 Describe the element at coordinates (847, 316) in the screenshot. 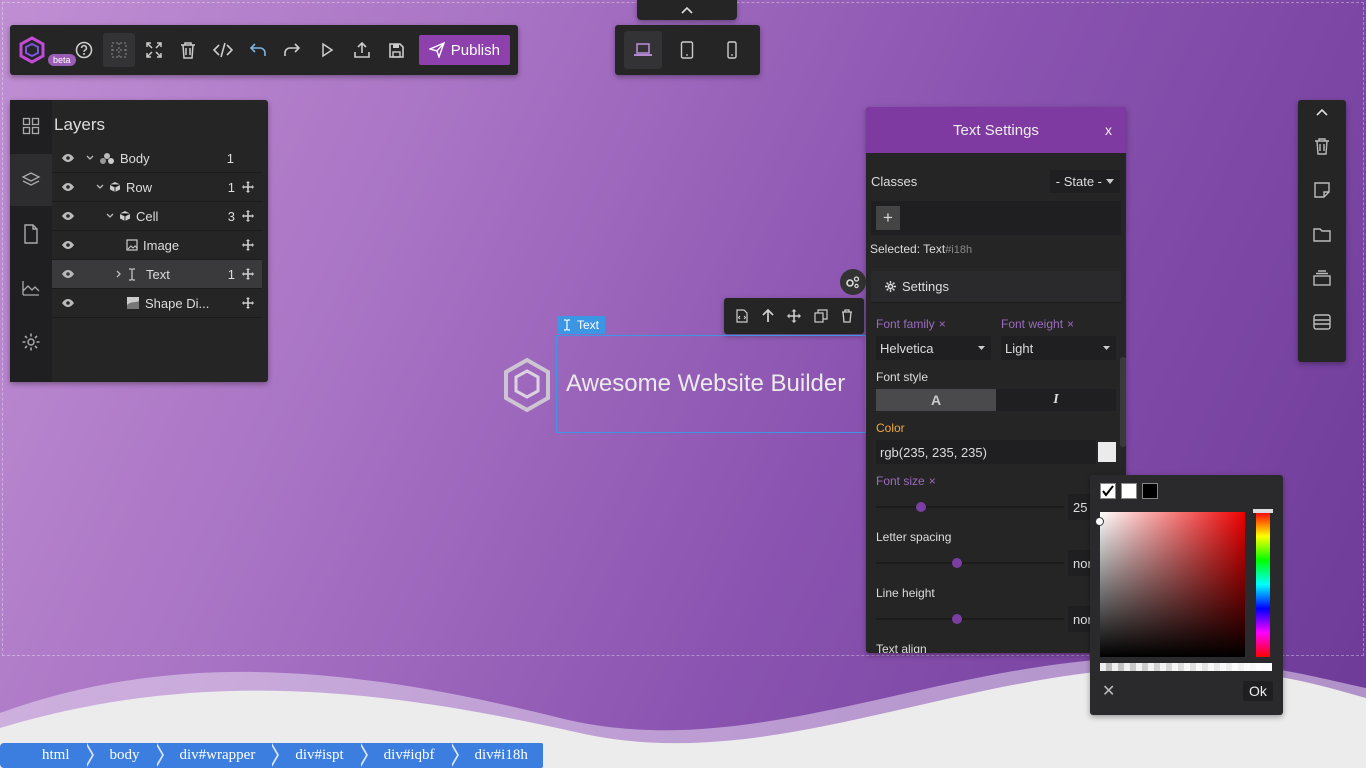

I see `delete-icon` at that location.